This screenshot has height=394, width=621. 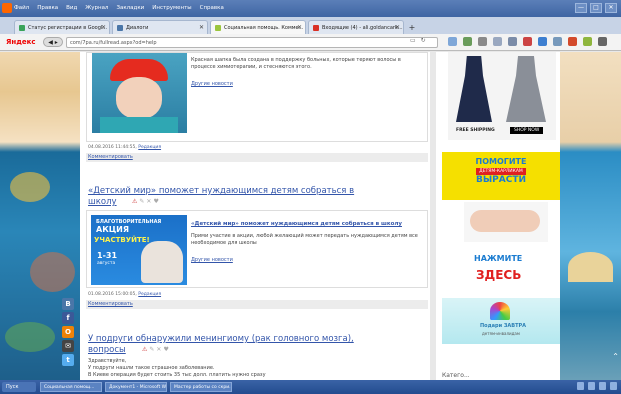 I want to click on ok-share-icon: O, so click(x=68, y=332).